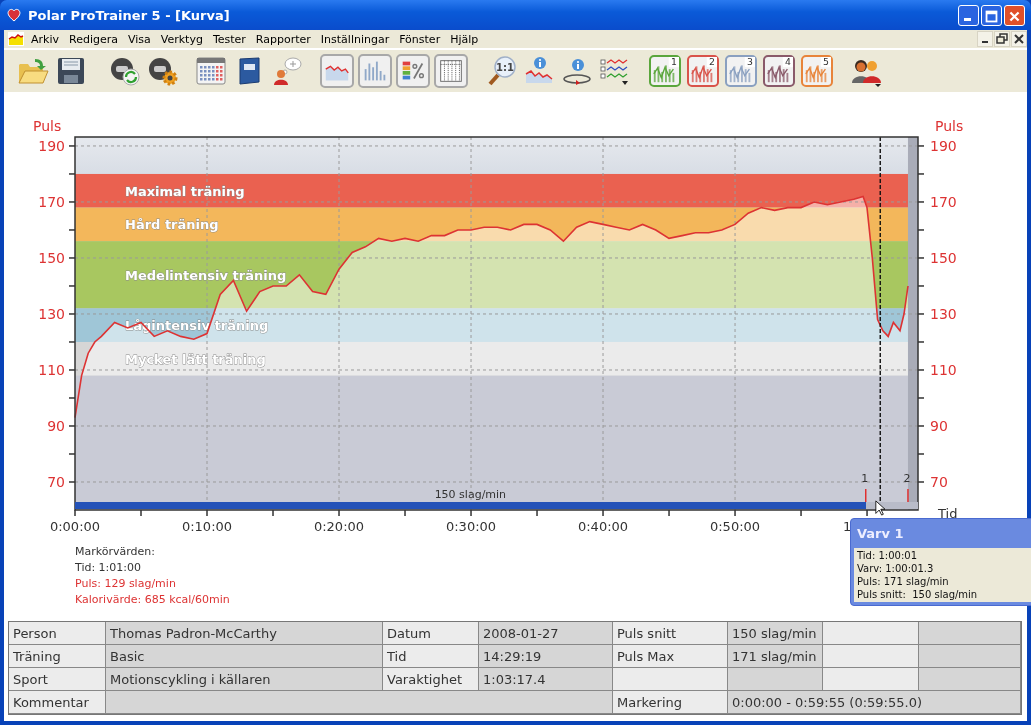 The height and width of the screenshot is (725, 1031). Describe the element at coordinates (14, 15) in the screenshot. I see `heart-icon` at that location.